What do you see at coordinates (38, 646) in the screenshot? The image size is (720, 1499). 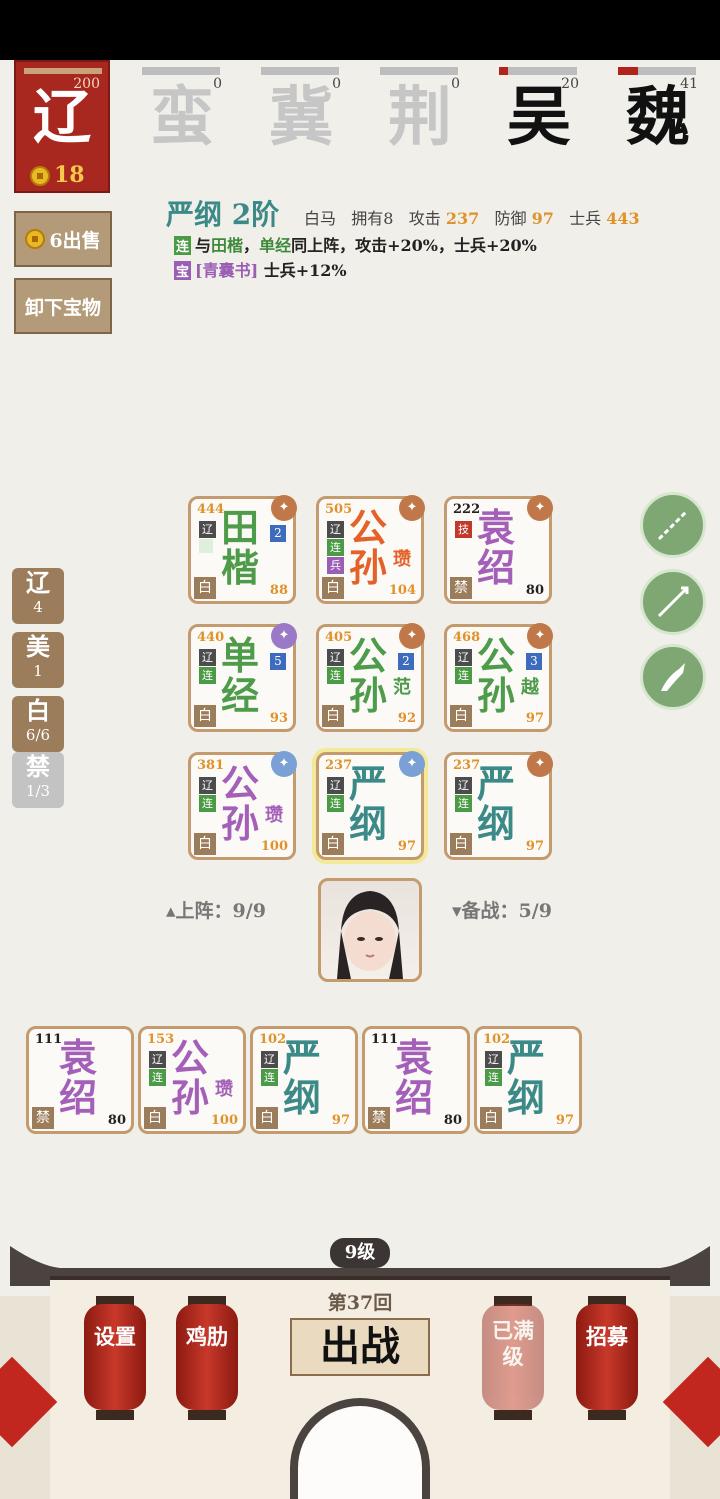 I see `faction-filter-name: 美` at bounding box center [38, 646].